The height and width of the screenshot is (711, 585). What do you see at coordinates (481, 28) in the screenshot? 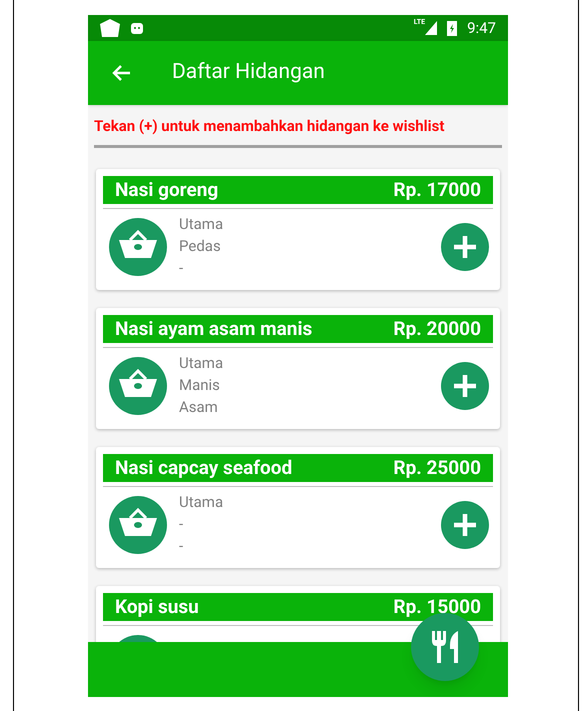
I see `clock: 9:47` at bounding box center [481, 28].